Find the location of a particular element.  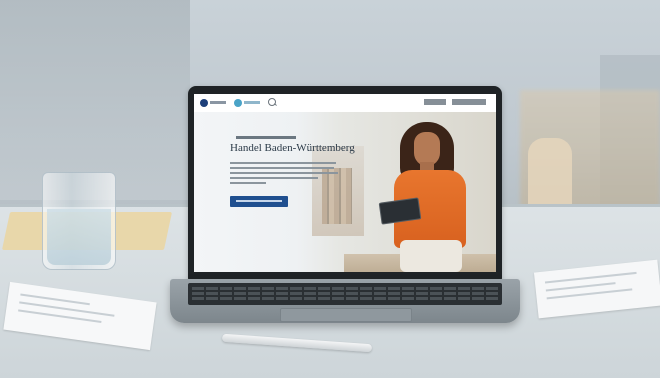

logo-secondary is located at coordinates (247, 102).